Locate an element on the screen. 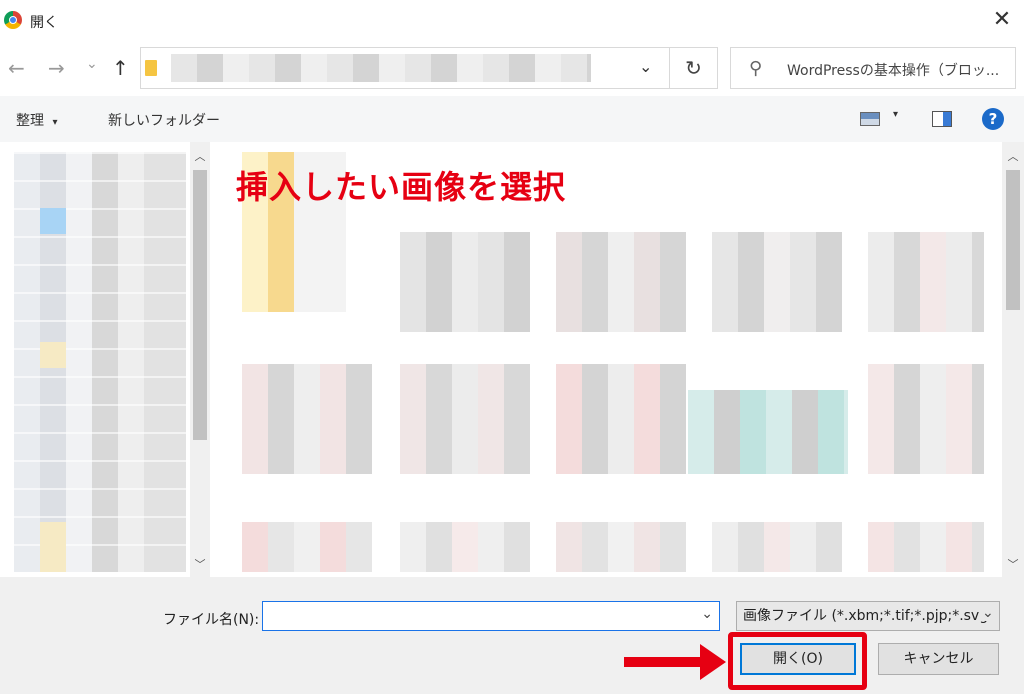  help-icon: ? is located at coordinates (993, 119).